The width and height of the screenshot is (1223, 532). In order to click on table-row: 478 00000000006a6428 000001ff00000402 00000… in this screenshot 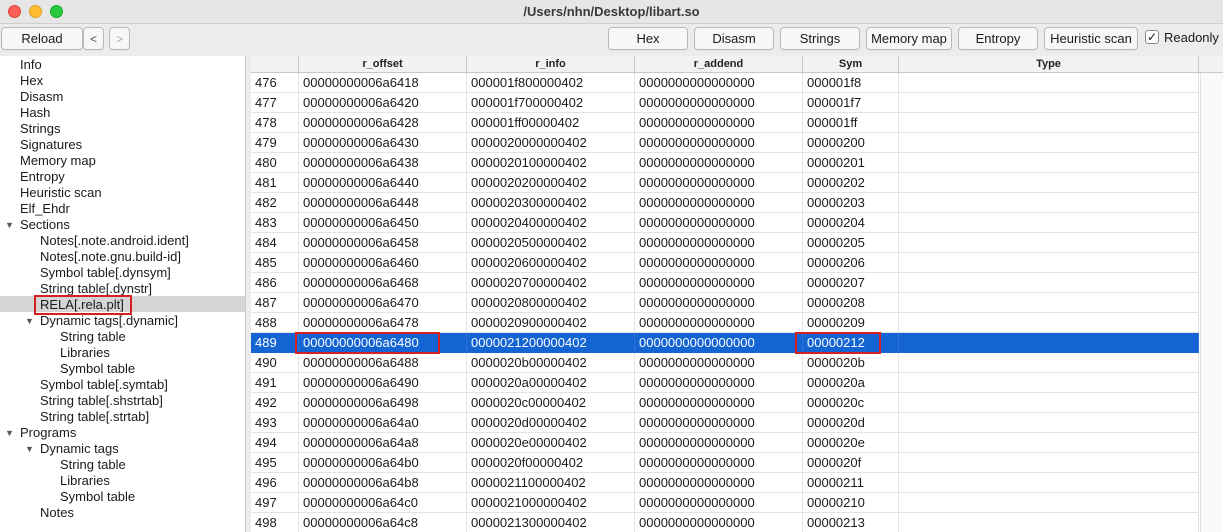, I will do `click(725, 123)`.